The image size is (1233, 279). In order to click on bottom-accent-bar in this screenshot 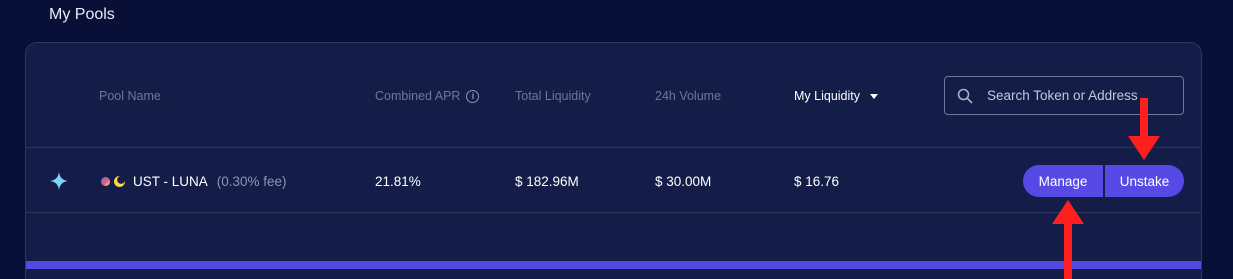, I will do `click(613, 265)`.